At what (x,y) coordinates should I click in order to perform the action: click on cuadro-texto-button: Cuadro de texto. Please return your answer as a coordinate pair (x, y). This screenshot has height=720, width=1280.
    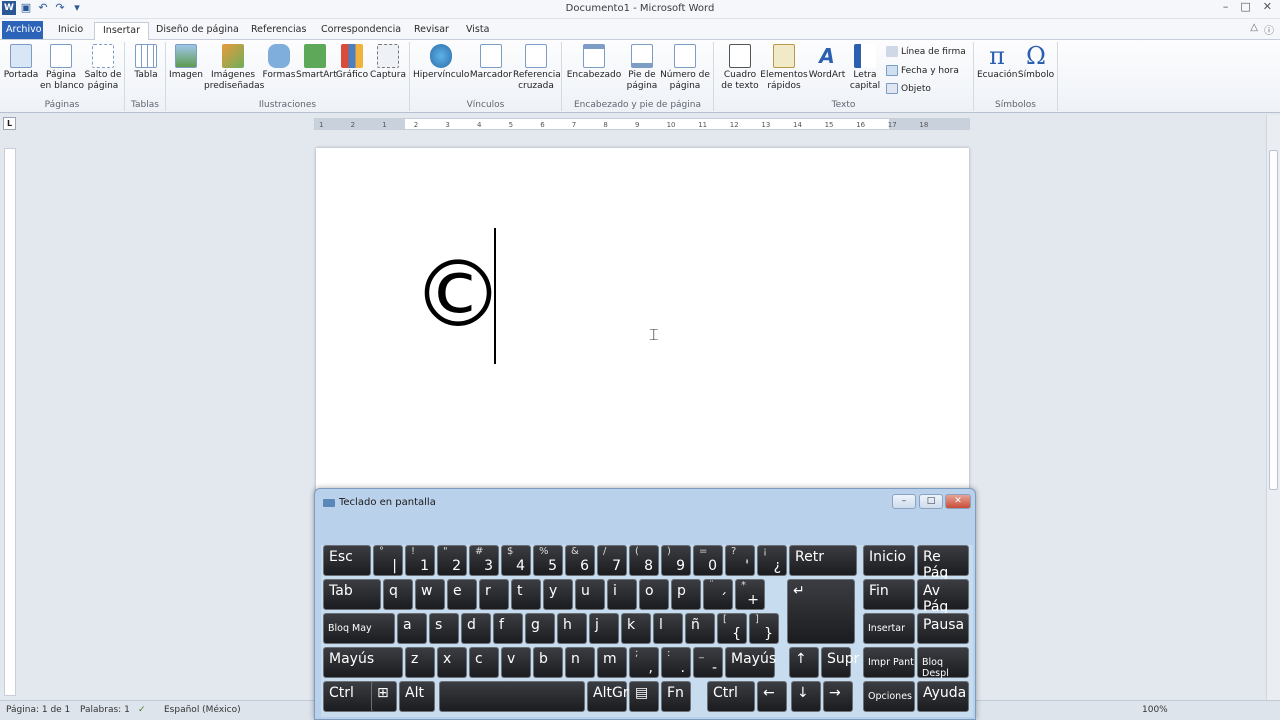
    Looking at the image, I should click on (740, 68).